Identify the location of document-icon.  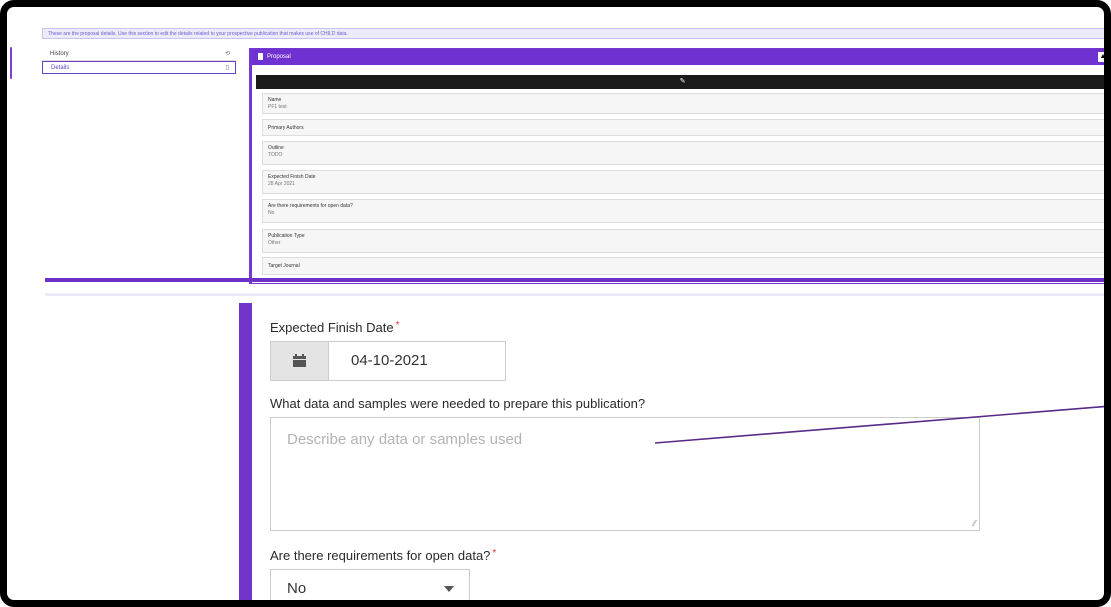
(260, 56).